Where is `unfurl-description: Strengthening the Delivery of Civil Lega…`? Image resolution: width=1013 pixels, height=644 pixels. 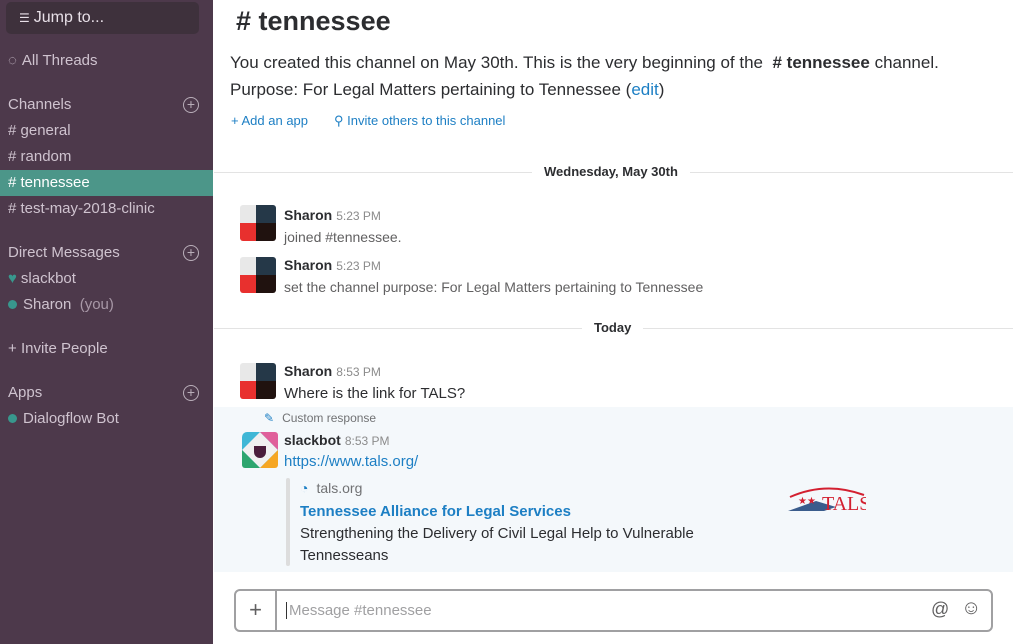 unfurl-description: Strengthening the Delivery of Civil Lega… is located at coordinates (497, 533).